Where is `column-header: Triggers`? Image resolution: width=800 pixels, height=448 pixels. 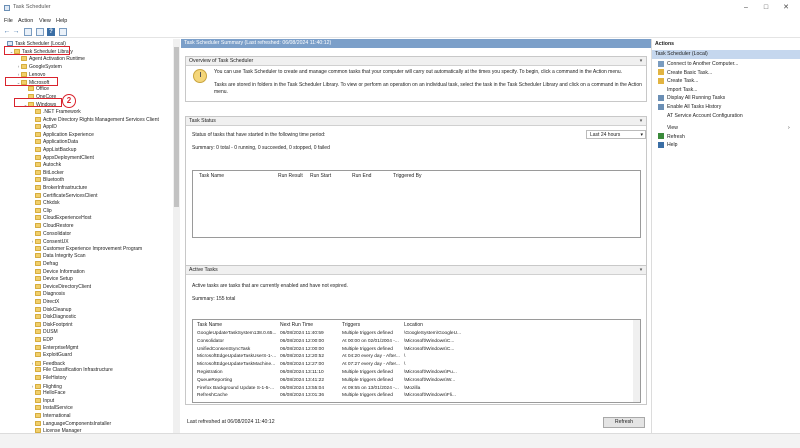
column-header: Triggers is located at coordinates (351, 325).